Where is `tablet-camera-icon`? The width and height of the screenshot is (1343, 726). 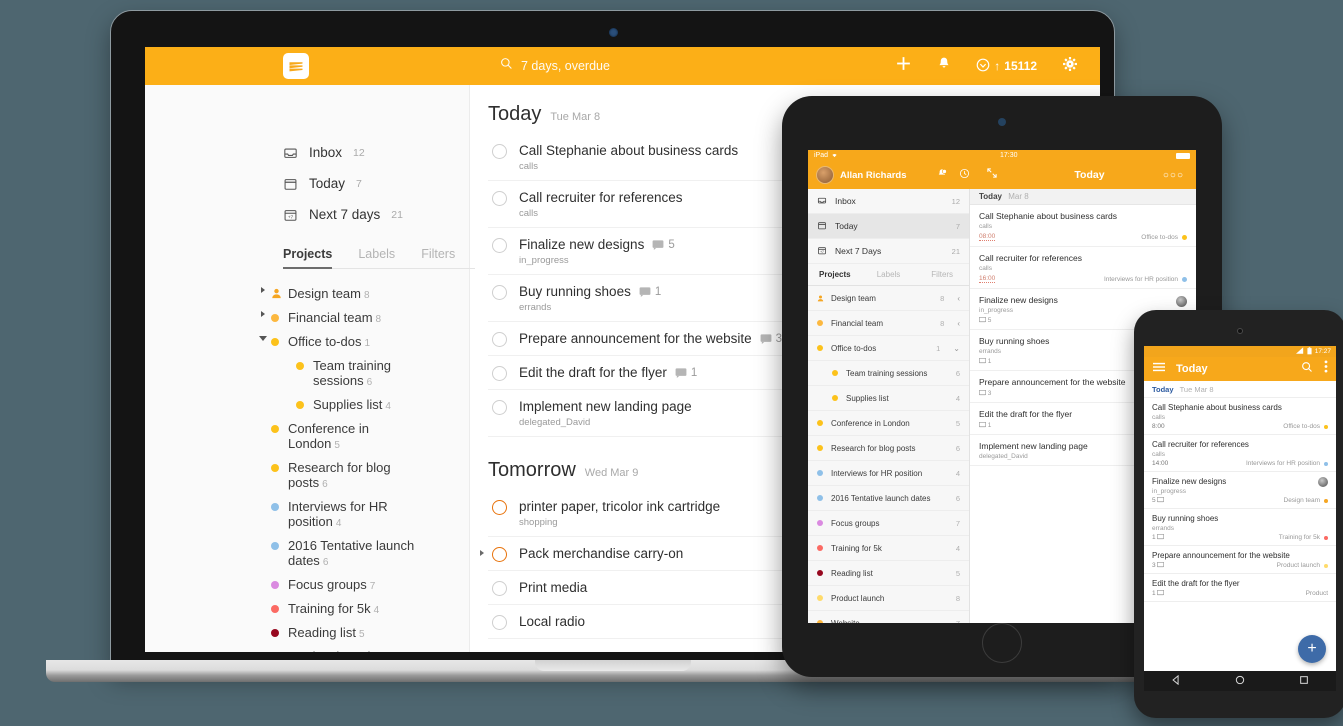
tablet-camera-icon is located at coordinates (1002, 122).